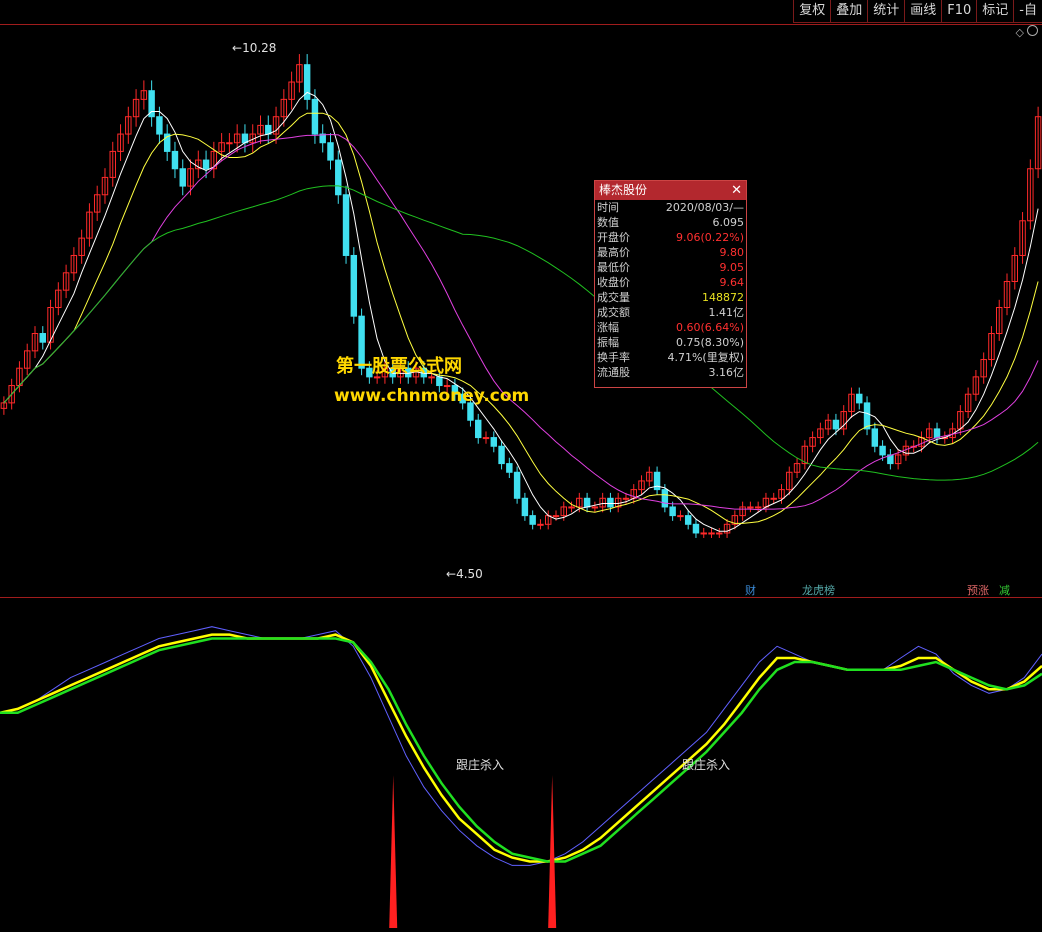 The height and width of the screenshot is (932, 1042). What do you see at coordinates (704, 207) in the screenshot?
I see `info-value: 2020/08/03/—` at bounding box center [704, 207].